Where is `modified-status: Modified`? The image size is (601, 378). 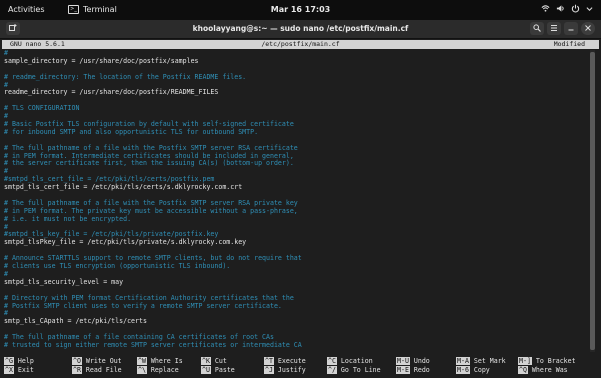
modified-status: Modified is located at coordinates (569, 44).